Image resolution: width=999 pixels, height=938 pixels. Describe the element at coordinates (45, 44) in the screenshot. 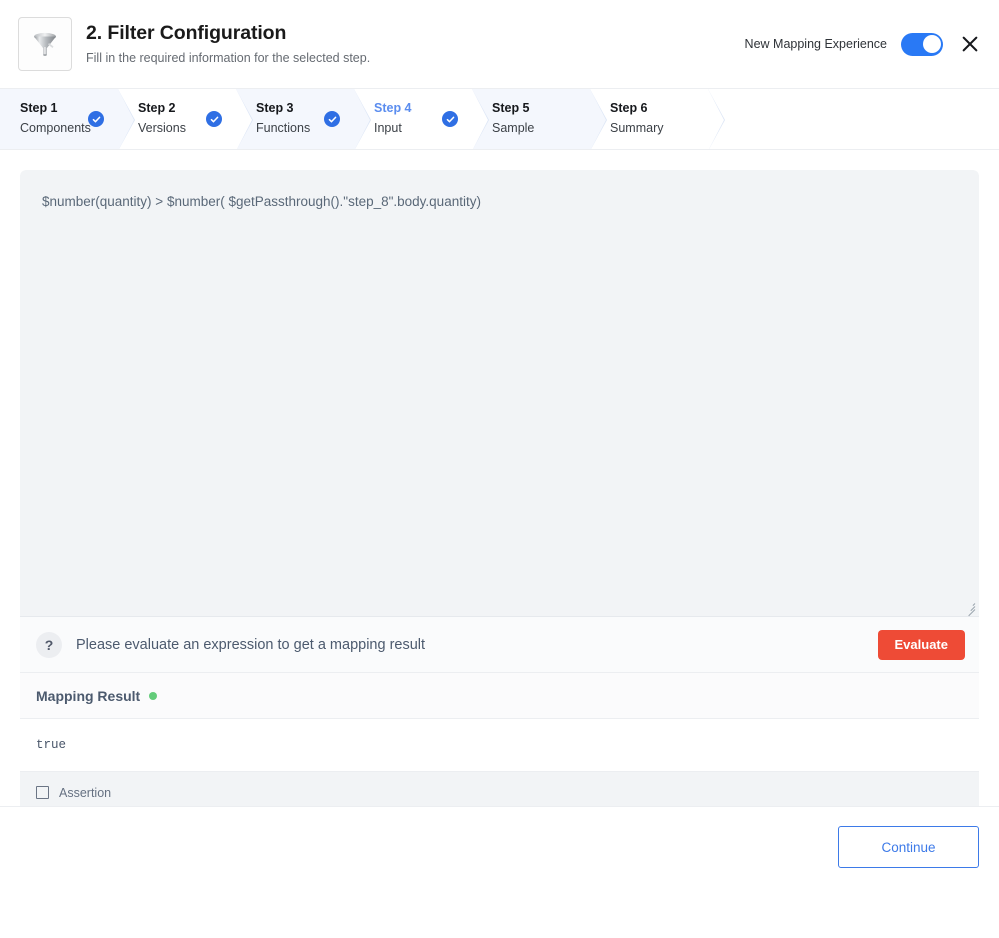

I see `funnel-icon` at that location.